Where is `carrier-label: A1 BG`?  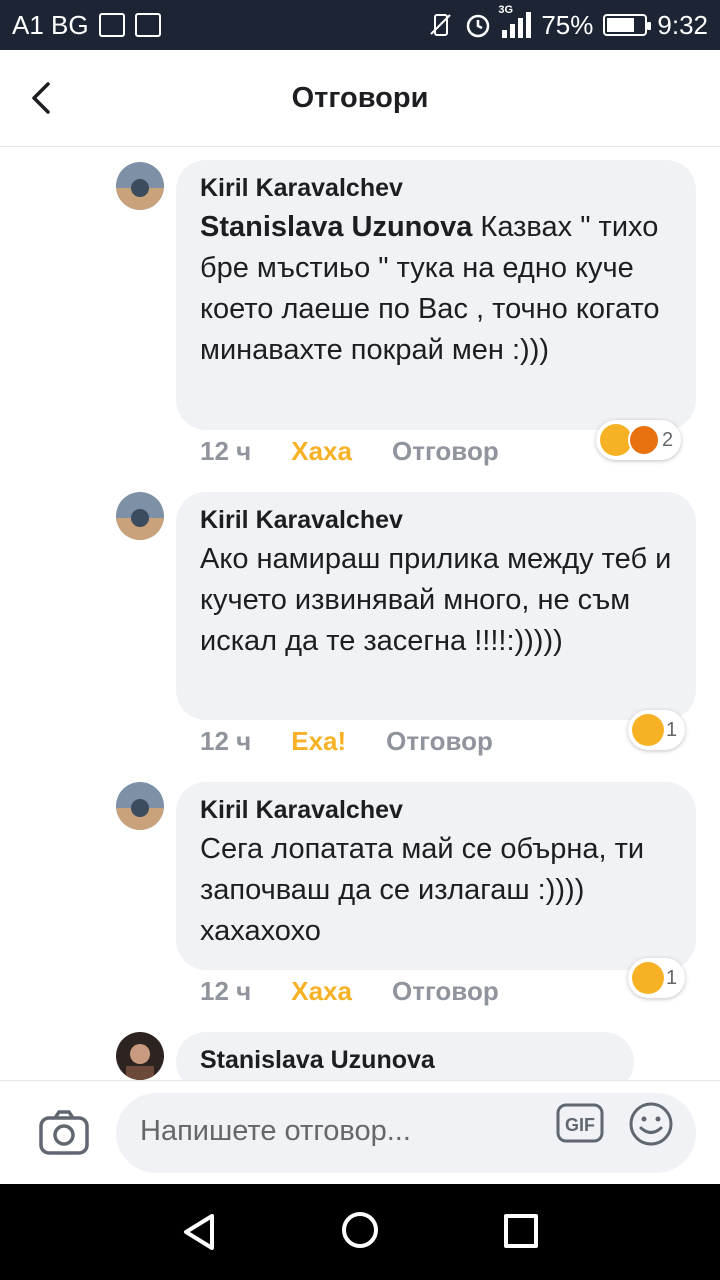 carrier-label: A1 BG is located at coordinates (50, 24).